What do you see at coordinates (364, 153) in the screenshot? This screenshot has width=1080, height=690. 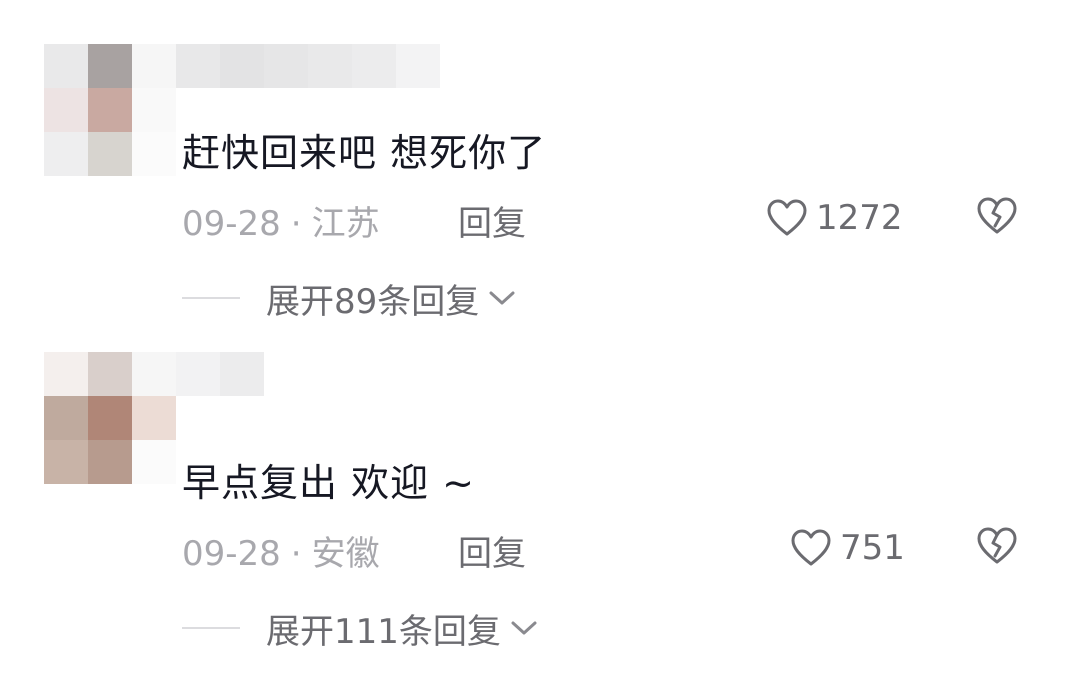 I see `comment-text: 赶快回来吧 想死你了` at bounding box center [364, 153].